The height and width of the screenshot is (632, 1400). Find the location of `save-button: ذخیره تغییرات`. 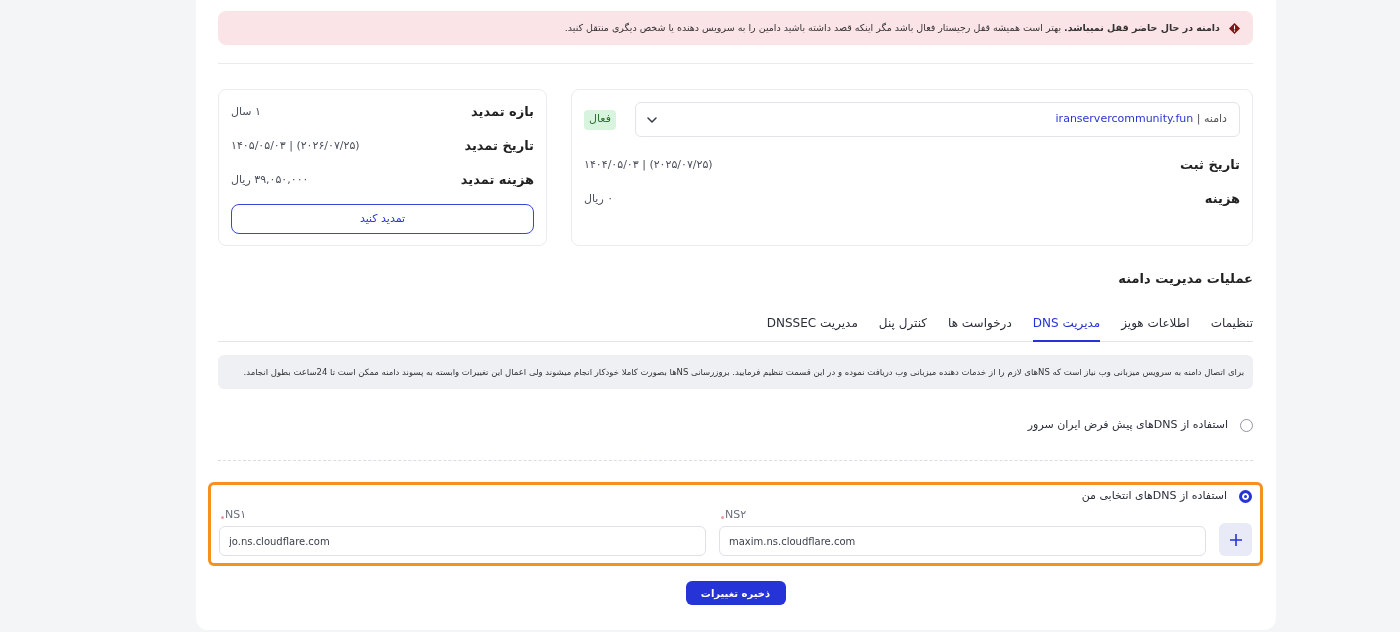

save-button: ذخیره تغییرات is located at coordinates (735, 593).